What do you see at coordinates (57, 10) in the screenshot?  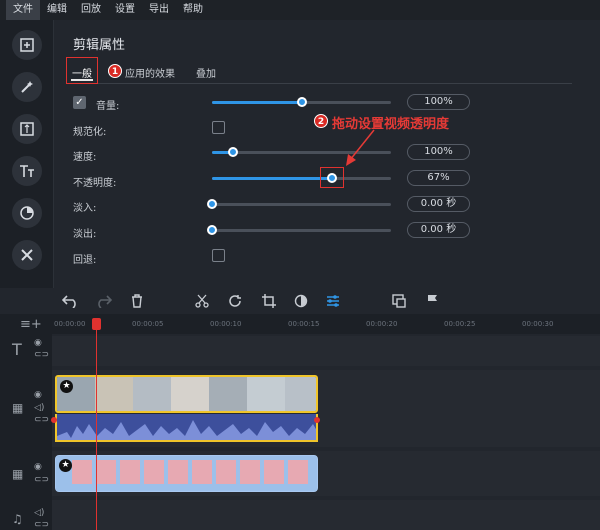 I see `menu-edit: 编辑` at bounding box center [57, 10].